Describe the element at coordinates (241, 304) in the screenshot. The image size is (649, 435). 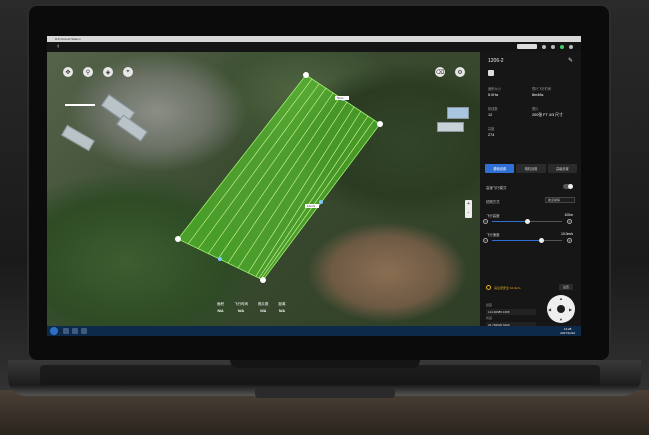
I see `stat-label: 飞行时间` at that location.